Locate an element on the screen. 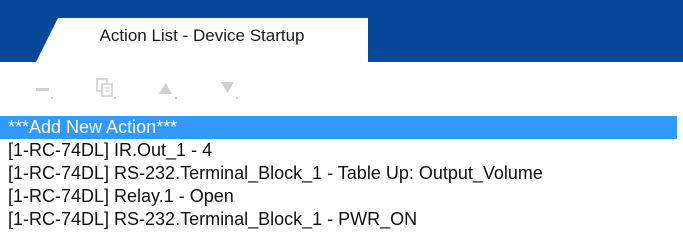 This screenshot has height=249, width=683. remove-action-button is located at coordinates (44, 89).